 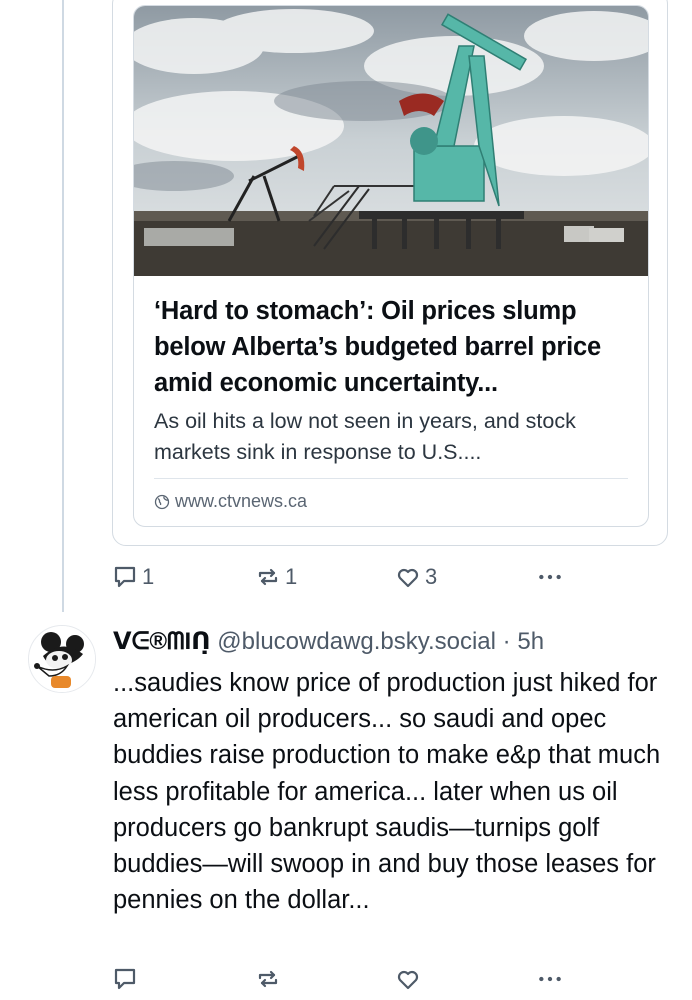 I want to click on link-preview-domain: www.ctvnews.ca, so click(x=230, y=501).